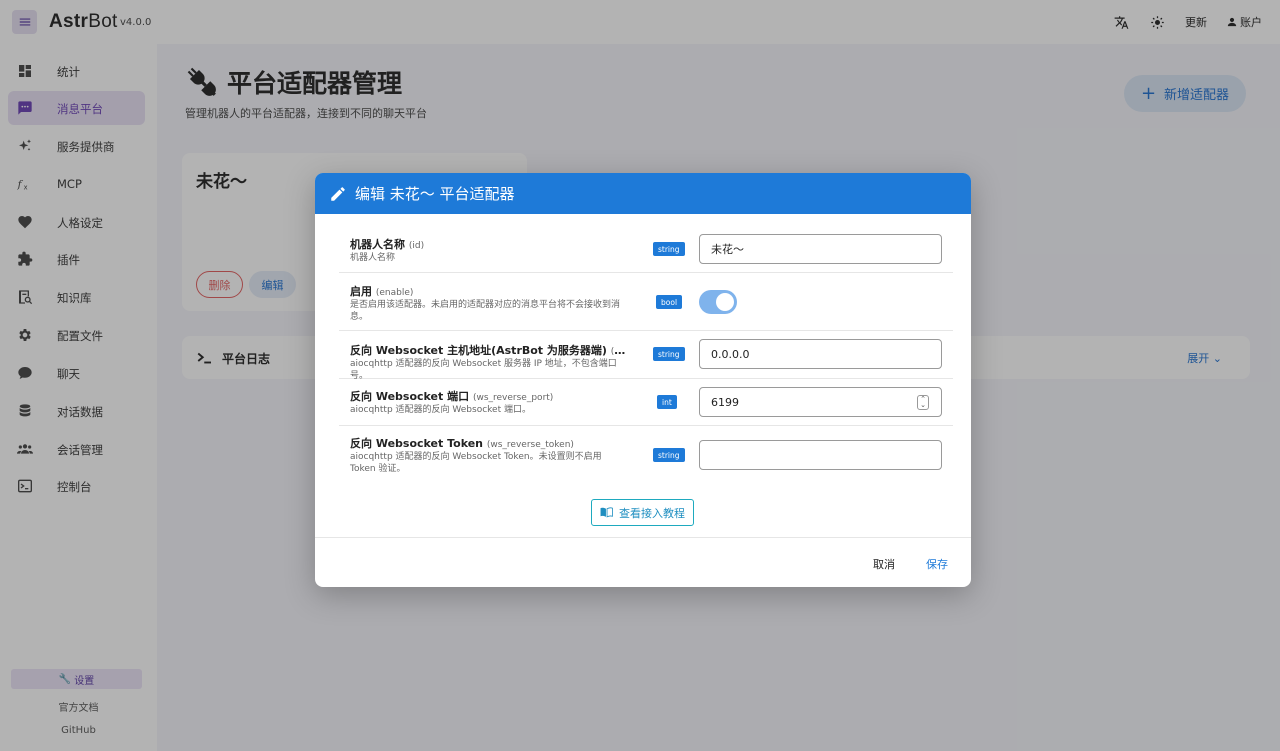 This screenshot has height=751, width=1280. Describe the element at coordinates (642, 512) in the screenshot. I see `view-tutorial-button: 查看接入教程` at that location.